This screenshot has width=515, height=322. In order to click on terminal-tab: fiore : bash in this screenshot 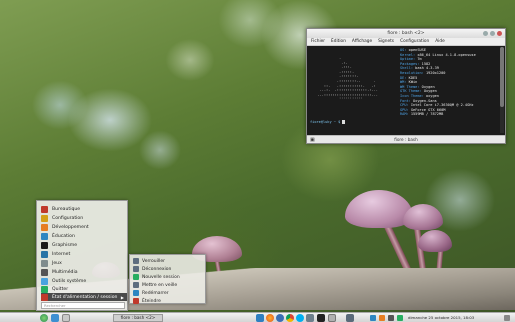, I will do `click(406, 139)`.